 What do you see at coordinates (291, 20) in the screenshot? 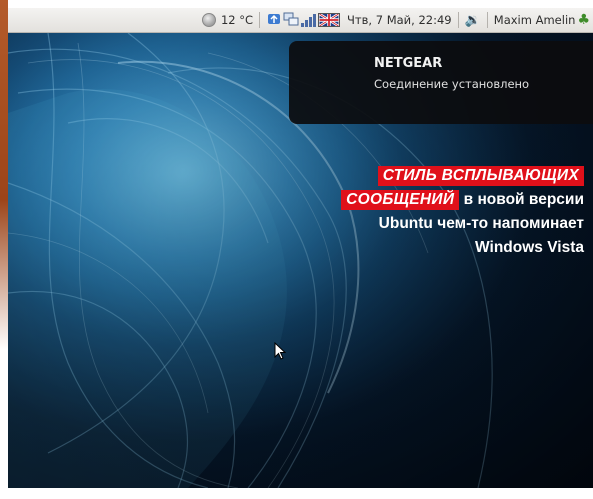
I see `network-icon` at bounding box center [291, 20].